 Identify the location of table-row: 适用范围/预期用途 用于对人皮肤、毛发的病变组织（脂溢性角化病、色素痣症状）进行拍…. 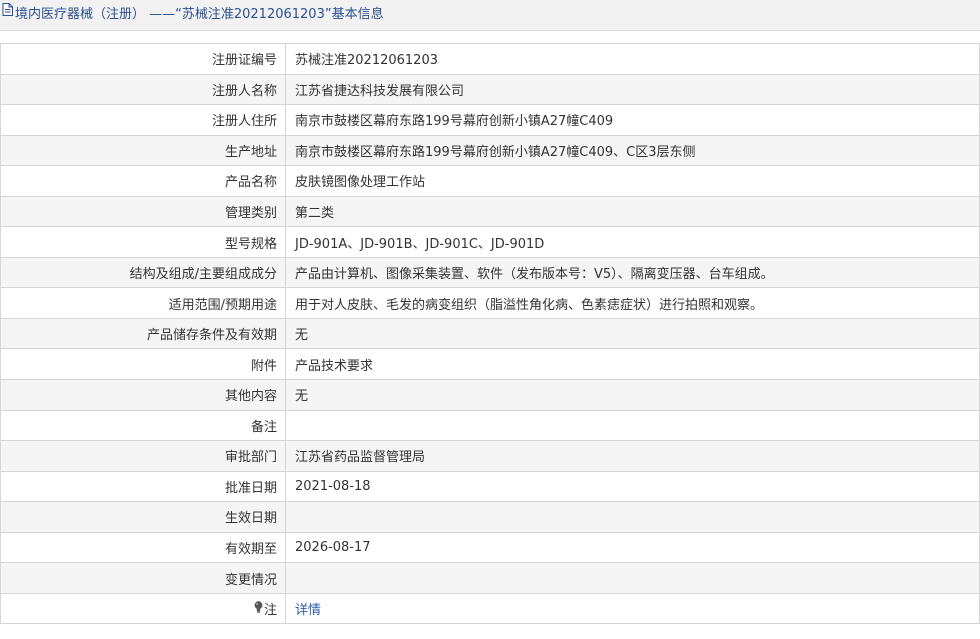
(490, 303).